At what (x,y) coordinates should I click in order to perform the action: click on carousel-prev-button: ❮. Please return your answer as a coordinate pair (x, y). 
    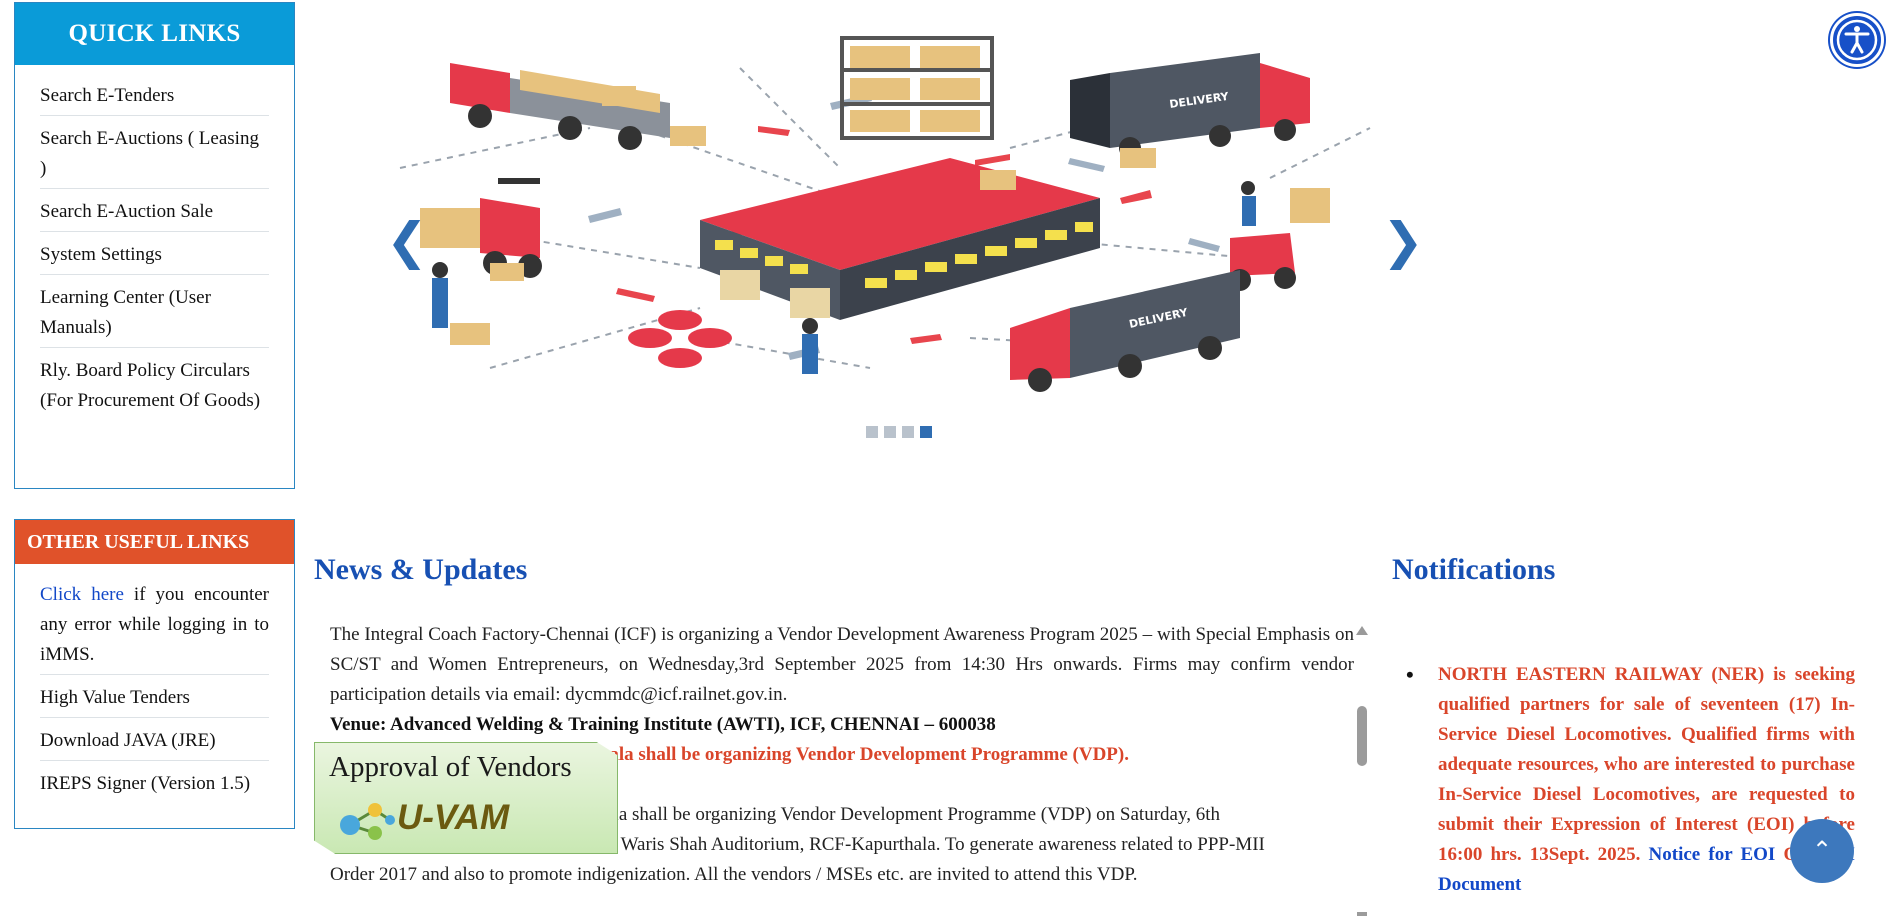
    Looking at the image, I should click on (407, 241).